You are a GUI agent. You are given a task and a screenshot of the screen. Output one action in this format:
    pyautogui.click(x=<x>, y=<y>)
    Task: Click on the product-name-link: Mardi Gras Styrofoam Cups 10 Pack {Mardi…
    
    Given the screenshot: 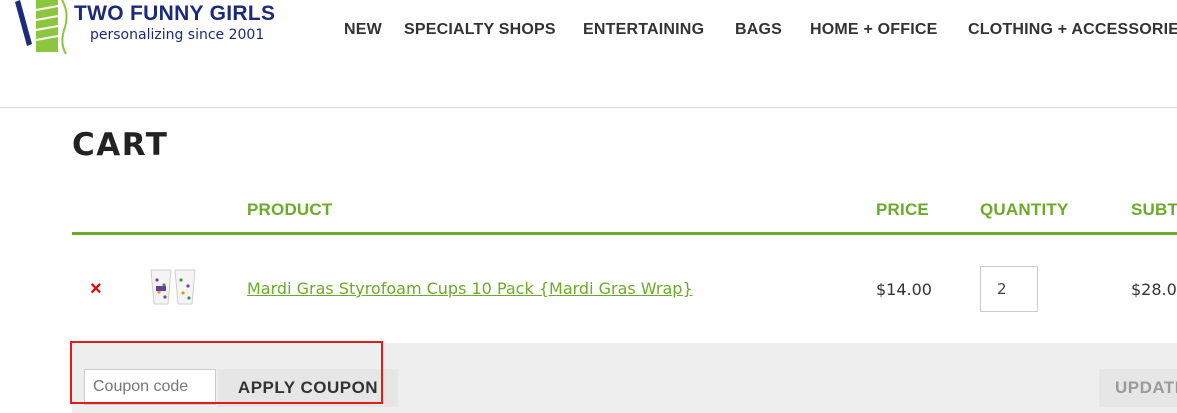 What is the action you would take?
    pyautogui.click(x=470, y=288)
    